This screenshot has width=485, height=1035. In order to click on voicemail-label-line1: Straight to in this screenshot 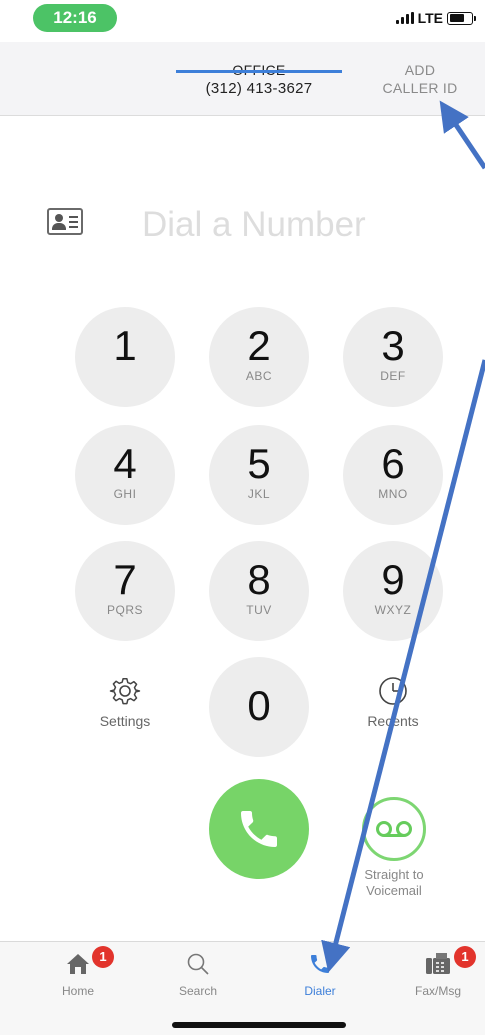, I will do `click(394, 874)`.